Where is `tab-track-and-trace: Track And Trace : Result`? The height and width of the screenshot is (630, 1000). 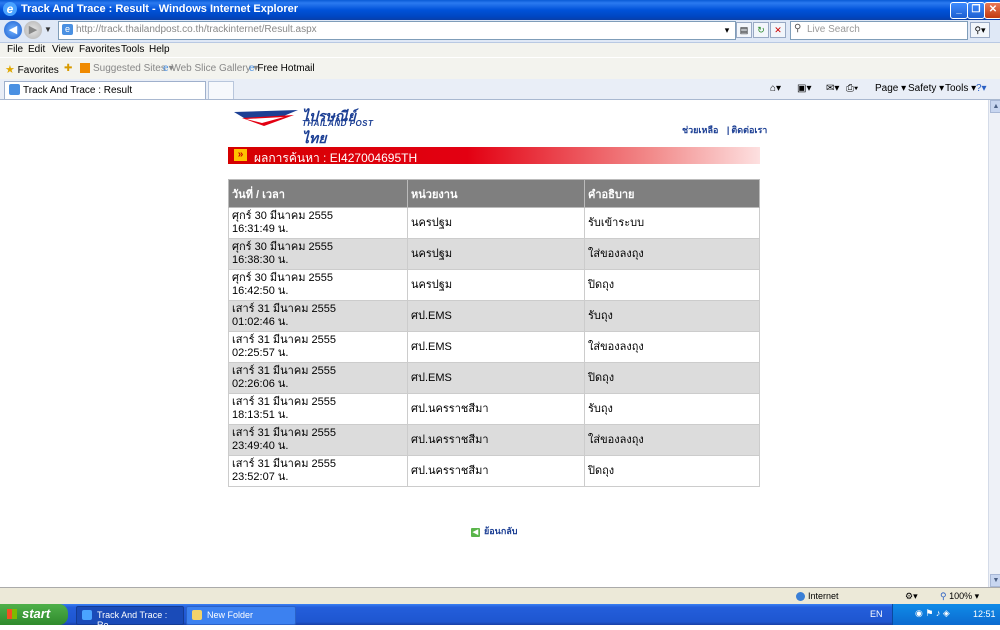
tab-track-and-trace: Track And Trace : Result is located at coordinates (105, 90).